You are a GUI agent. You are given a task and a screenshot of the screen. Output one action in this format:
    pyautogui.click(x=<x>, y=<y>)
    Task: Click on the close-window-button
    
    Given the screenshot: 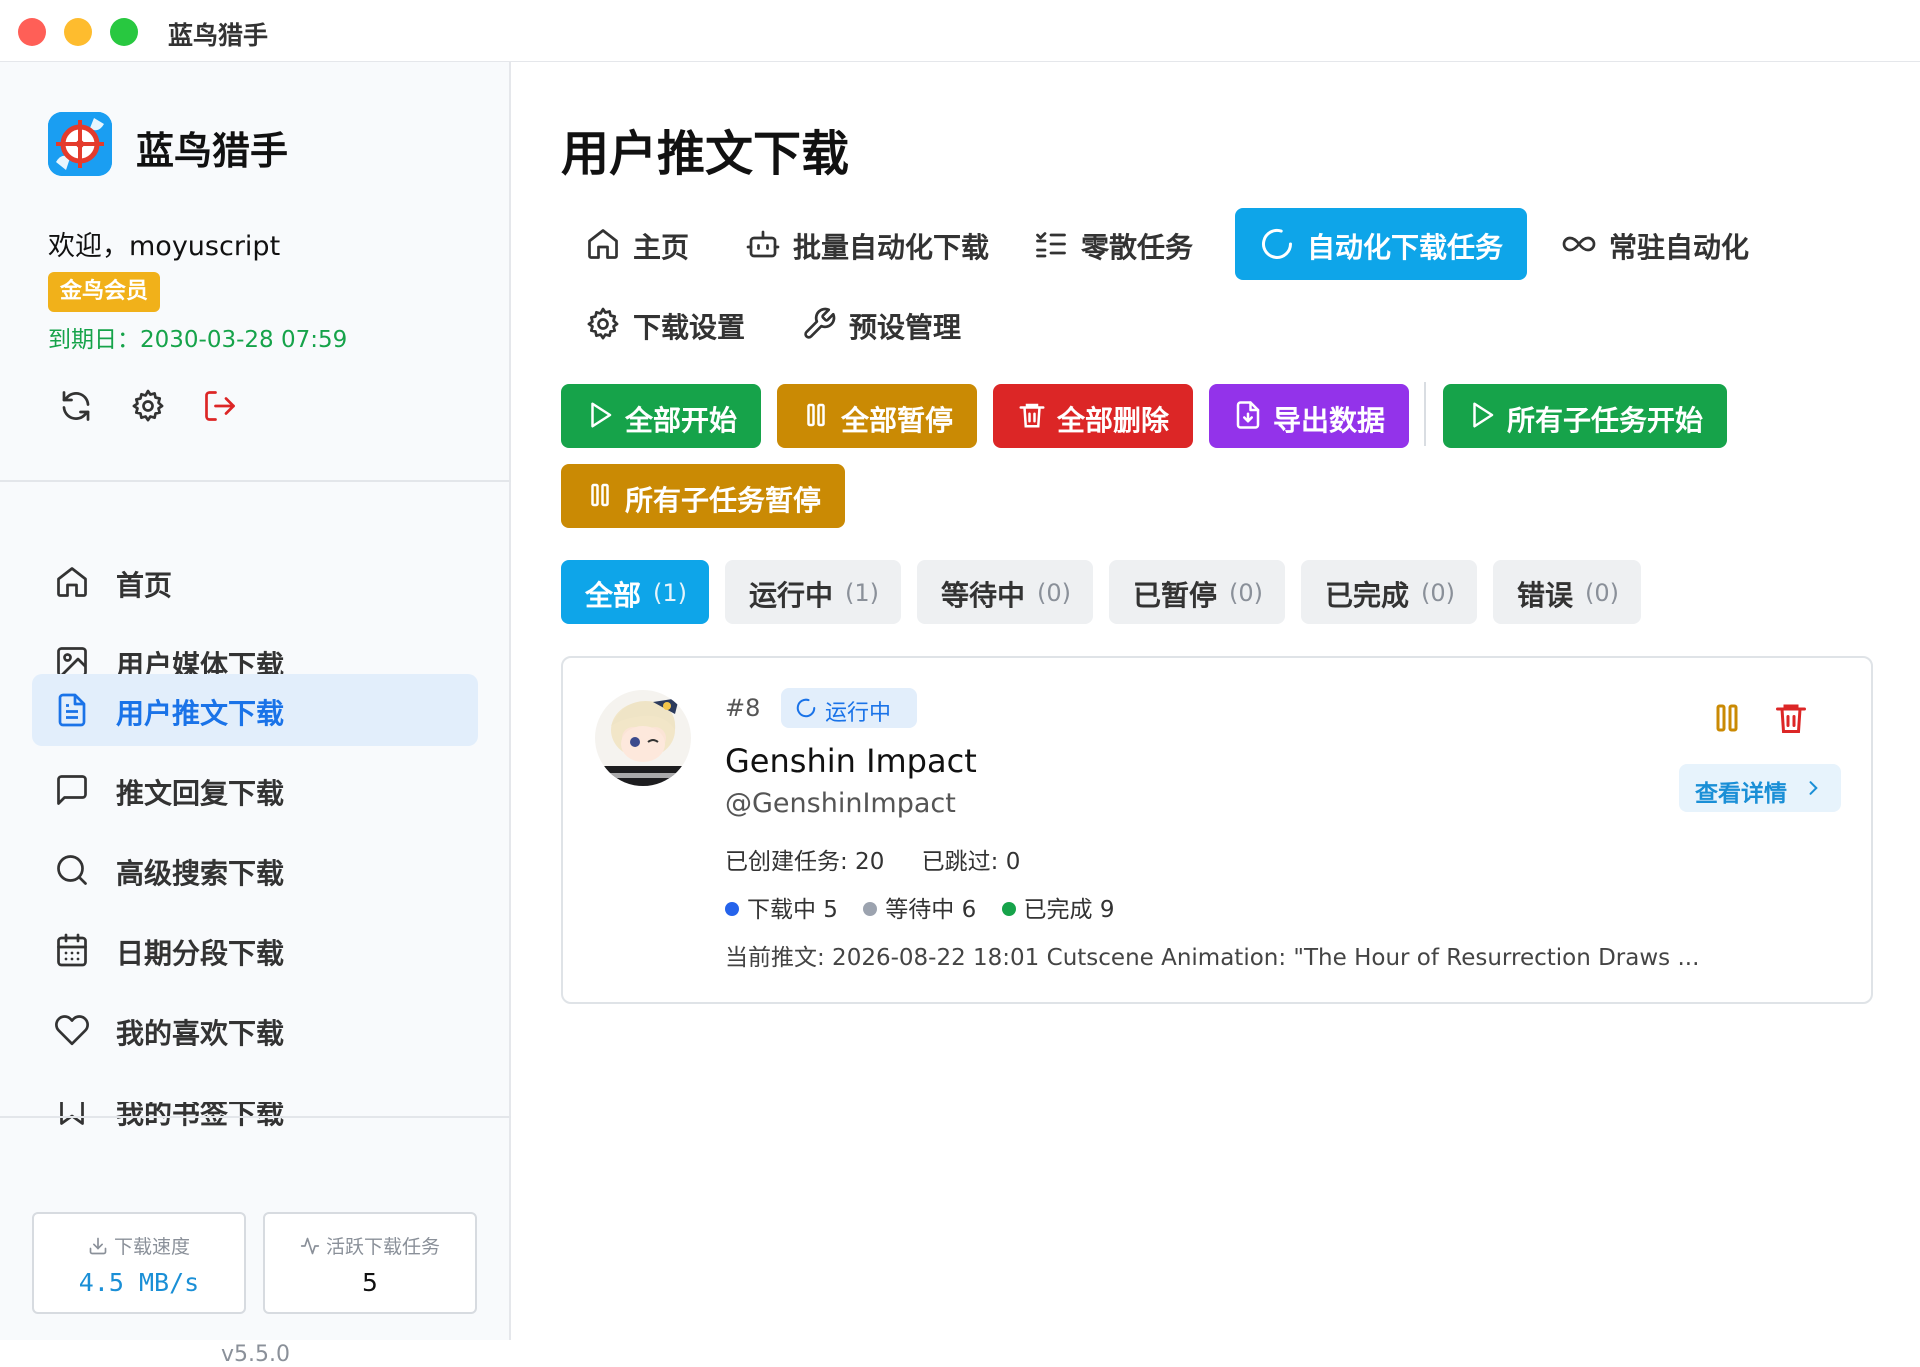 What is the action you would take?
    pyautogui.click(x=32, y=32)
    